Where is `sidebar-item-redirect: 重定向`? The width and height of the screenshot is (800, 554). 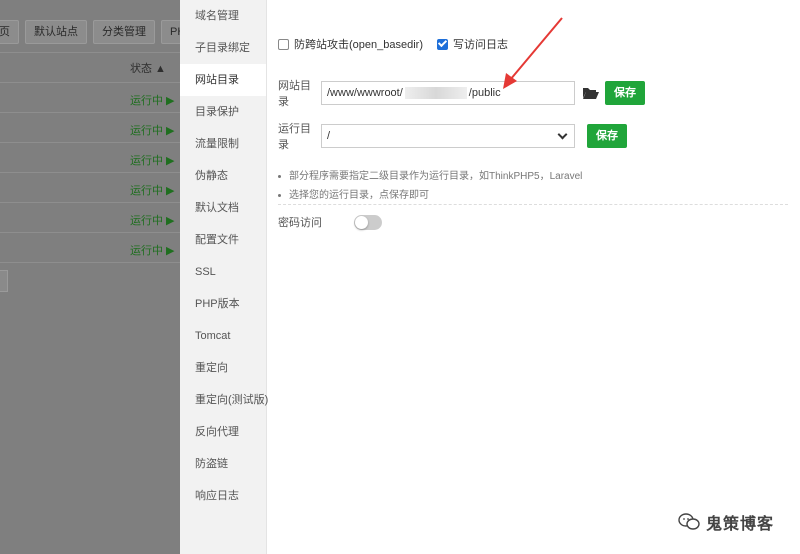
sidebar-item-redirect: 重定向 is located at coordinates (223, 368).